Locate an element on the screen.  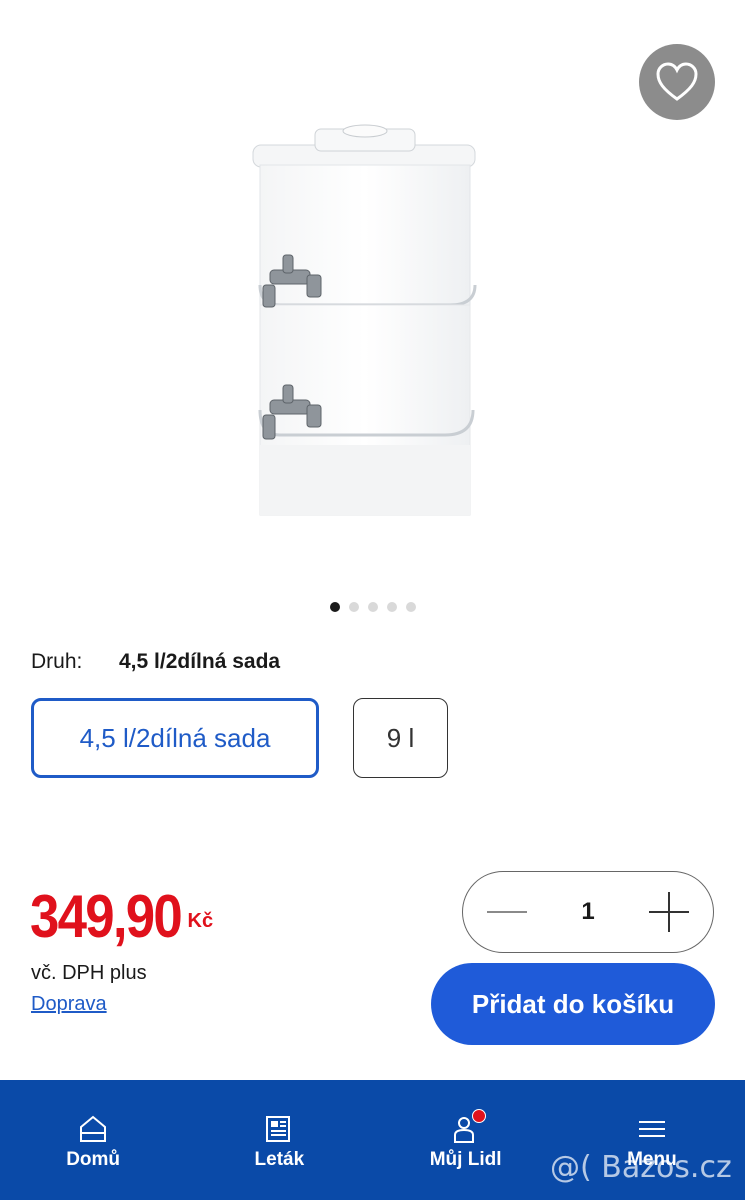
gallery-pagination is located at coordinates (372, 607).